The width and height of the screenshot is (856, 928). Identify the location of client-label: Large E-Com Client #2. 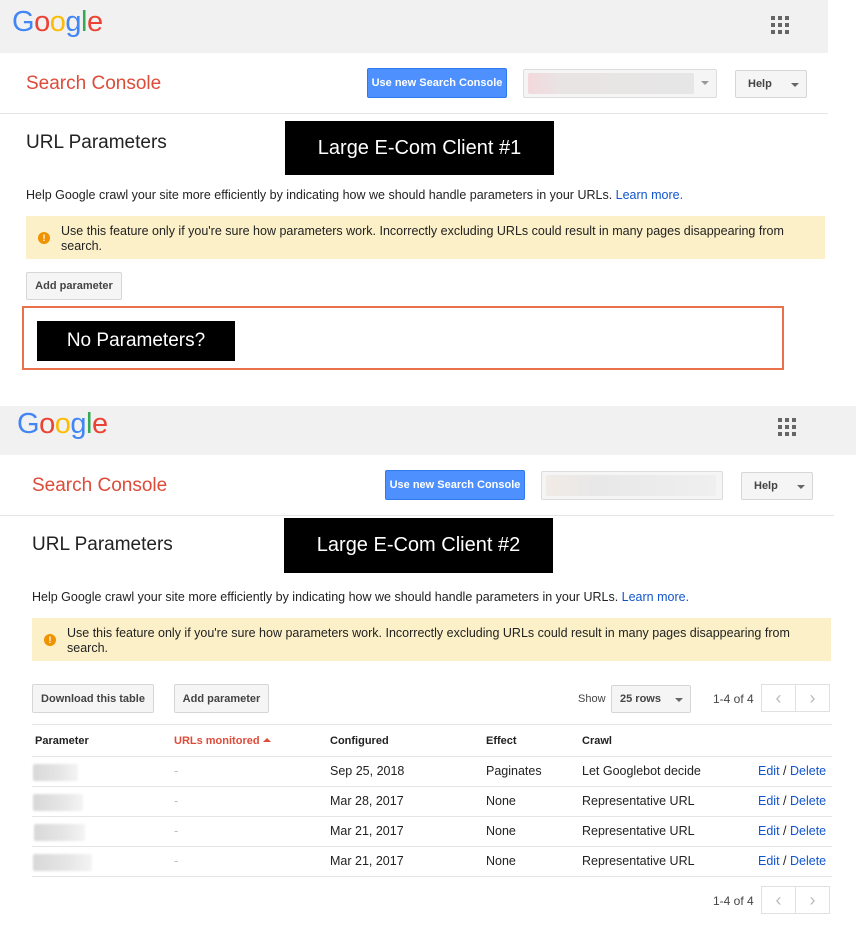
(418, 545).